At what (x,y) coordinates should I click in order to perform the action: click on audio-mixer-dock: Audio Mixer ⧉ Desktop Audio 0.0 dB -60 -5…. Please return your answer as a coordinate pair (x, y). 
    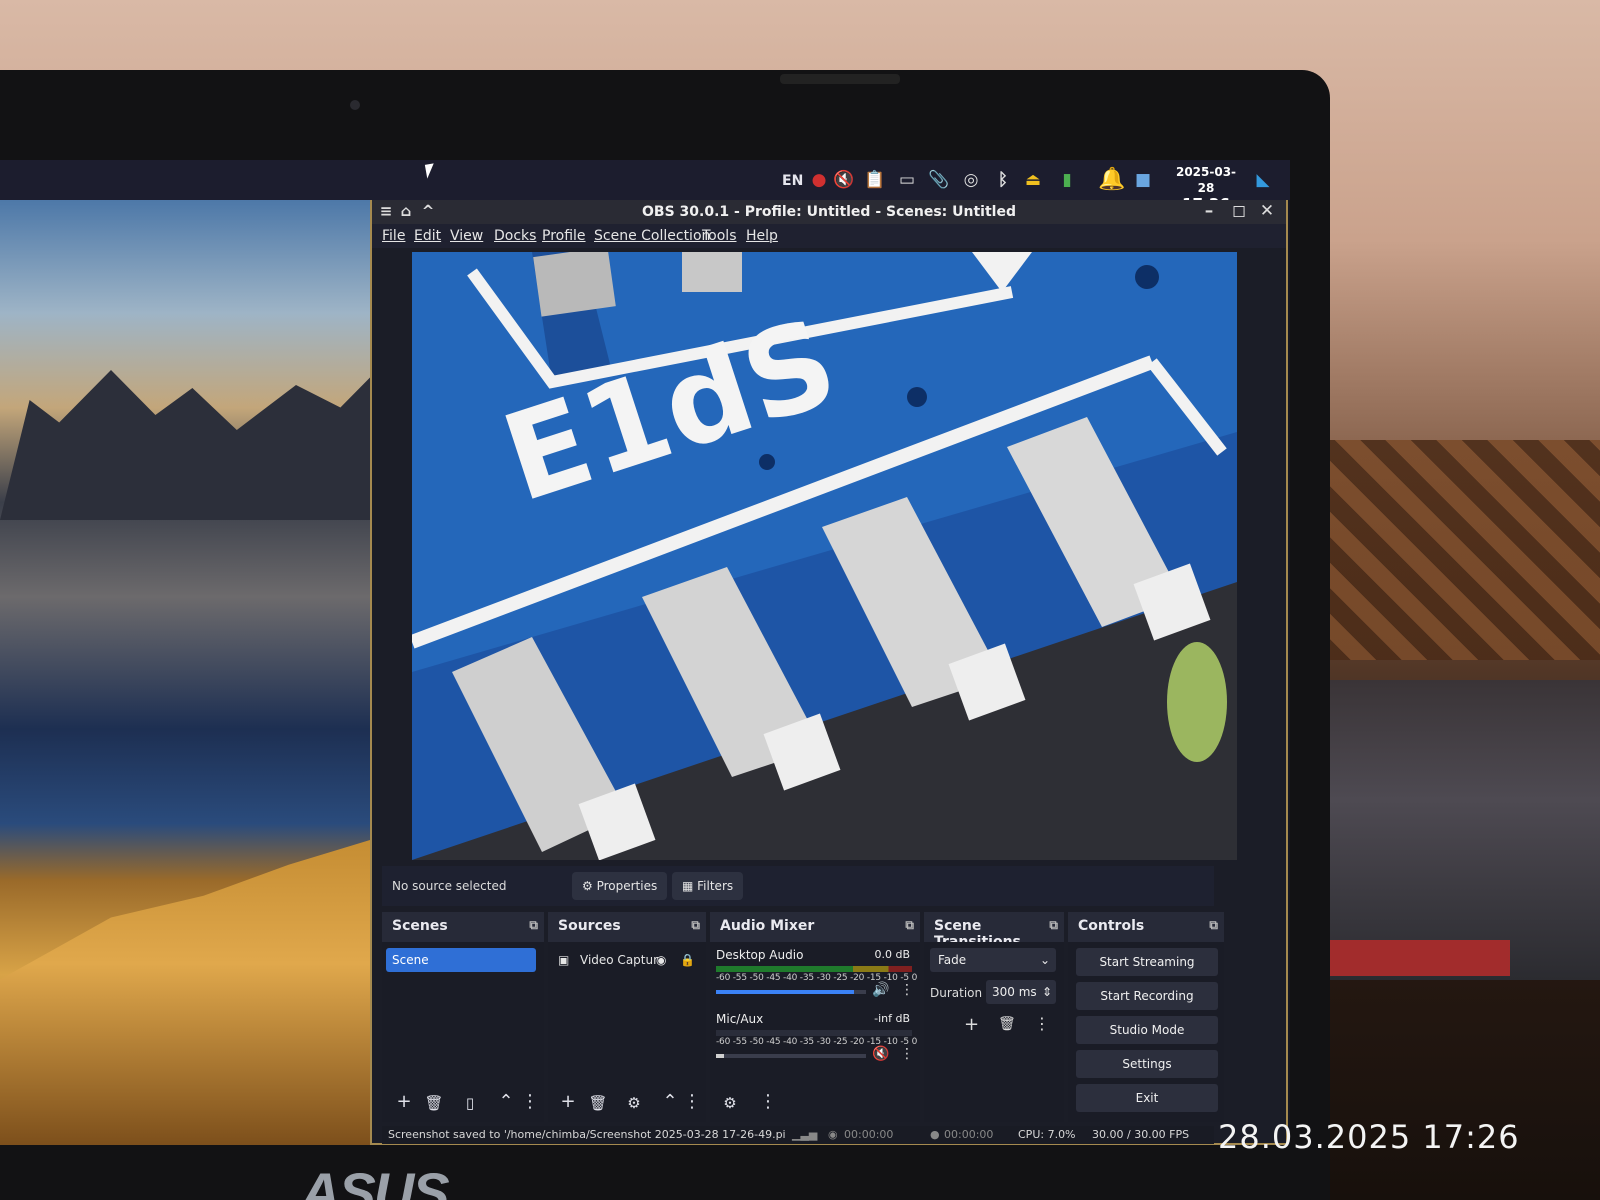
    Looking at the image, I should click on (815, 1017).